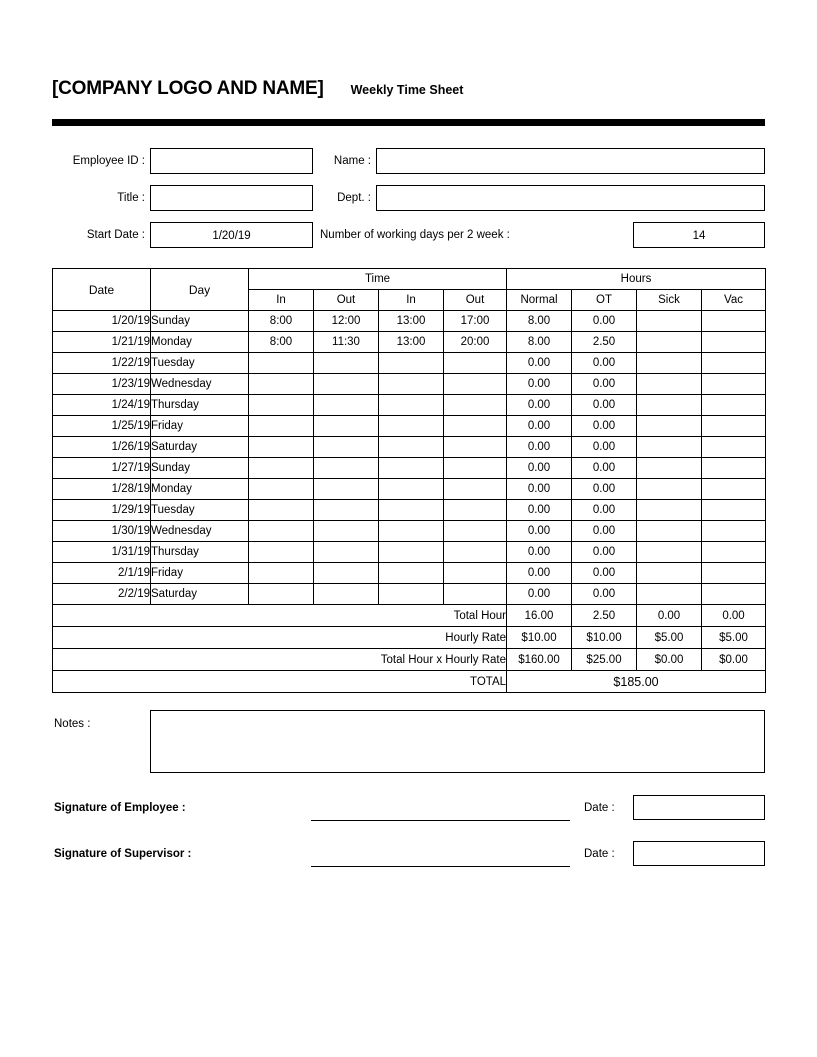  I want to click on employee-signature-line, so click(440, 820).